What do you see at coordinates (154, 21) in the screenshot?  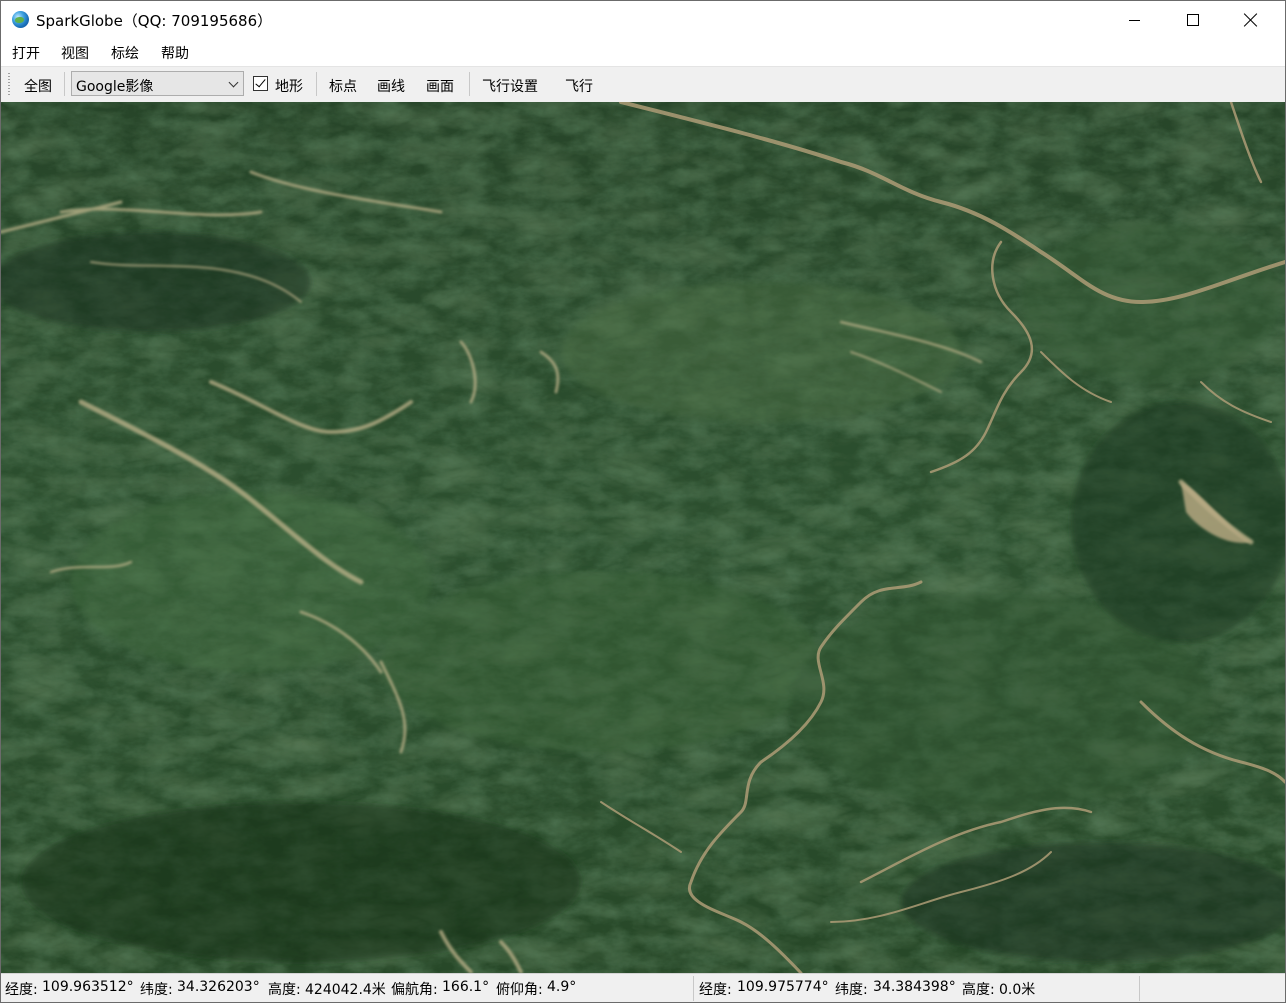 I see `window-title: SparkGlobe（QQ: 709195686）` at bounding box center [154, 21].